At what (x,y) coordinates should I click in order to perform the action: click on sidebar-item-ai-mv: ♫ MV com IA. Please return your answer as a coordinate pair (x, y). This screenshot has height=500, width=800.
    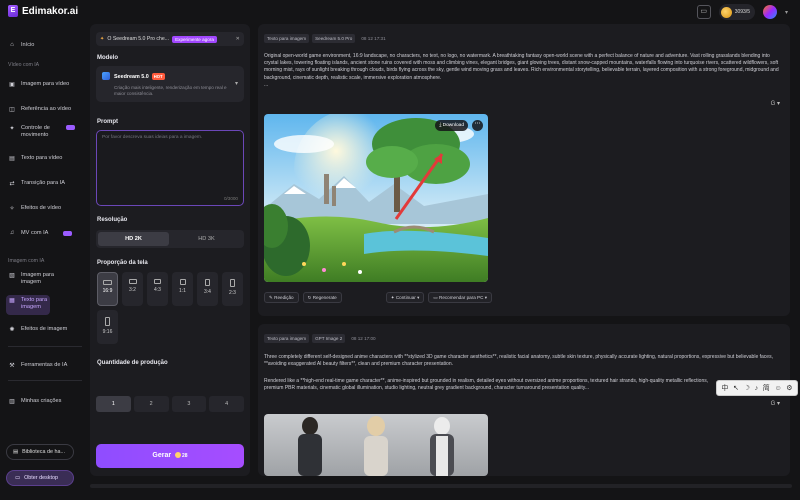
    Looking at the image, I should click on (46, 233).